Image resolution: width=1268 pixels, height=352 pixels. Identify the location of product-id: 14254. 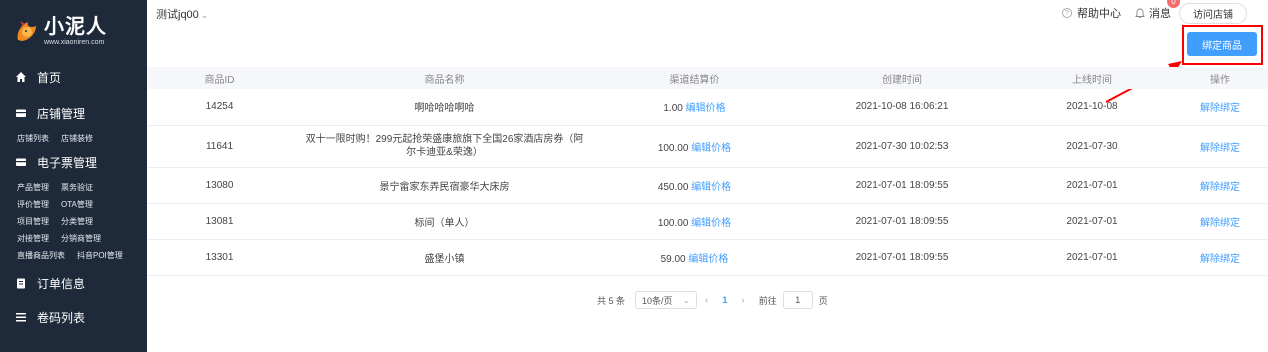
(219, 107).